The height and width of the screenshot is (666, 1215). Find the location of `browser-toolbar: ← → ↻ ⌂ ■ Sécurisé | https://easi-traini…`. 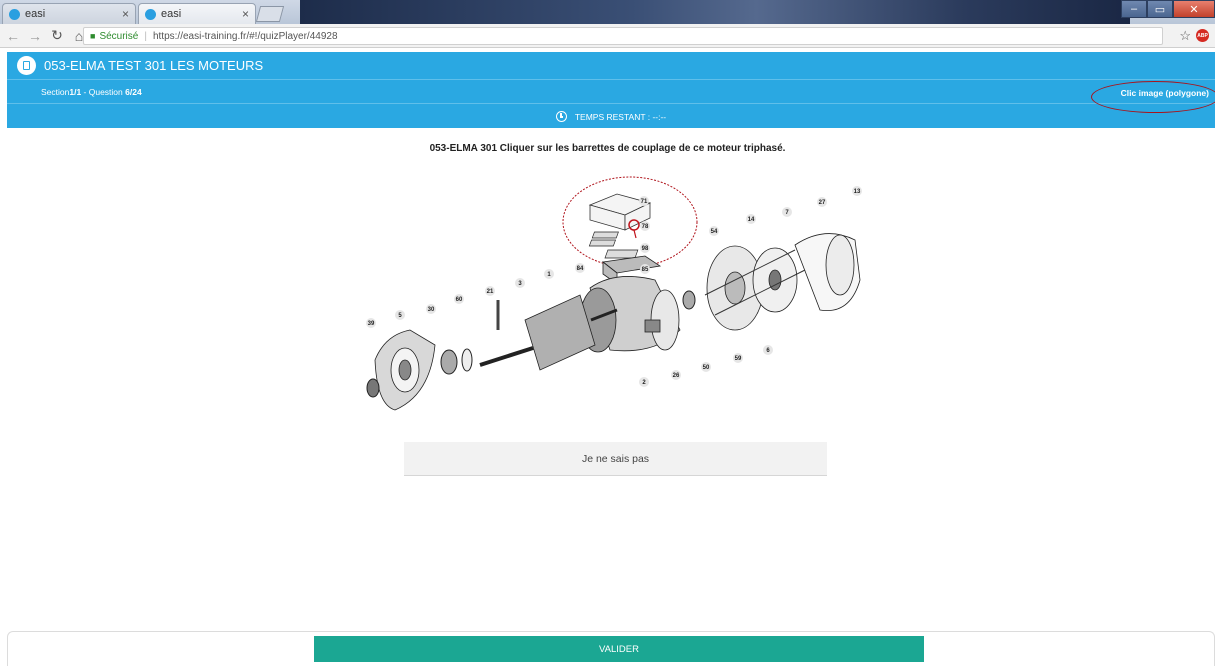

browser-toolbar: ← → ↻ ⌂ ■ Sécurisé | https://easi-traini… is located at coordinates (607, 36).